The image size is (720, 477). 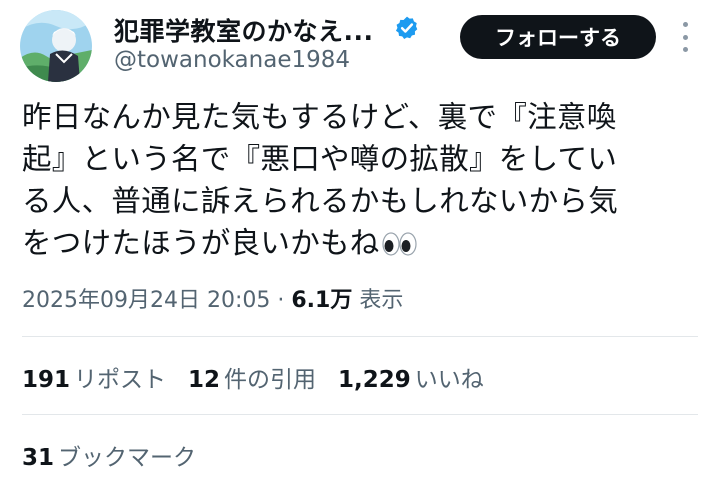 What do you see at coordinates (56, 46) in the screenshot?
I see `avatar` at bounding box center [56, 46].